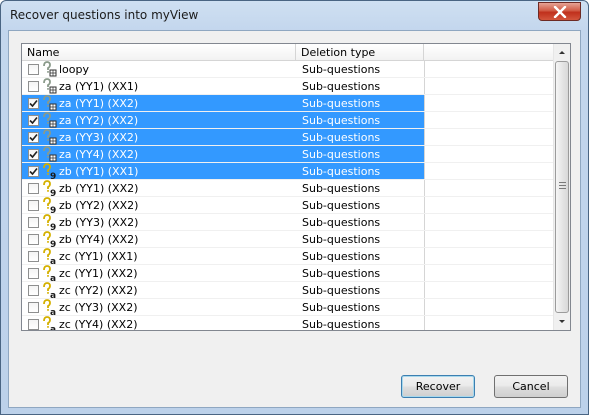  I want to click on list-item: 9 zb (YY4) (XX2) Sub-questions, so click(288, 240).